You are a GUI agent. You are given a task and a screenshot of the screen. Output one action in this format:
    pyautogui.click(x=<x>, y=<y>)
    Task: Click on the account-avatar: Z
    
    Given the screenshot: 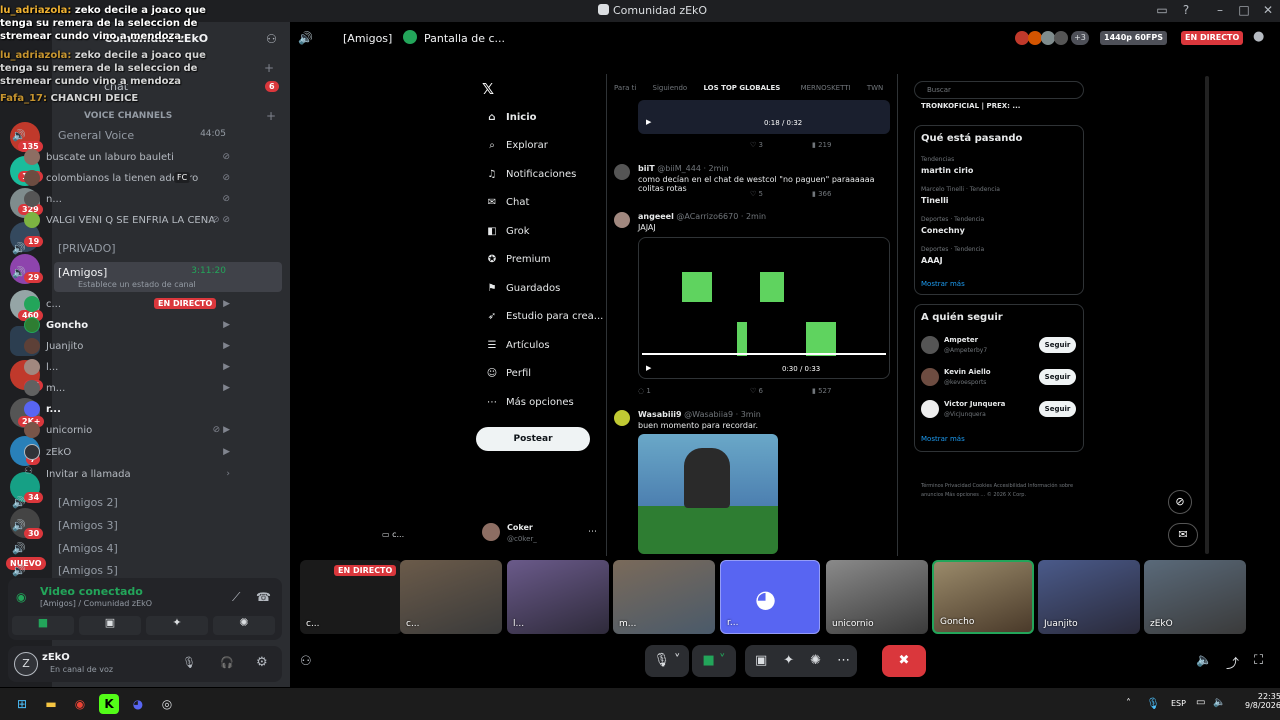 What is the action you would take?
    pyautogui.click(x=26, y=664)
    